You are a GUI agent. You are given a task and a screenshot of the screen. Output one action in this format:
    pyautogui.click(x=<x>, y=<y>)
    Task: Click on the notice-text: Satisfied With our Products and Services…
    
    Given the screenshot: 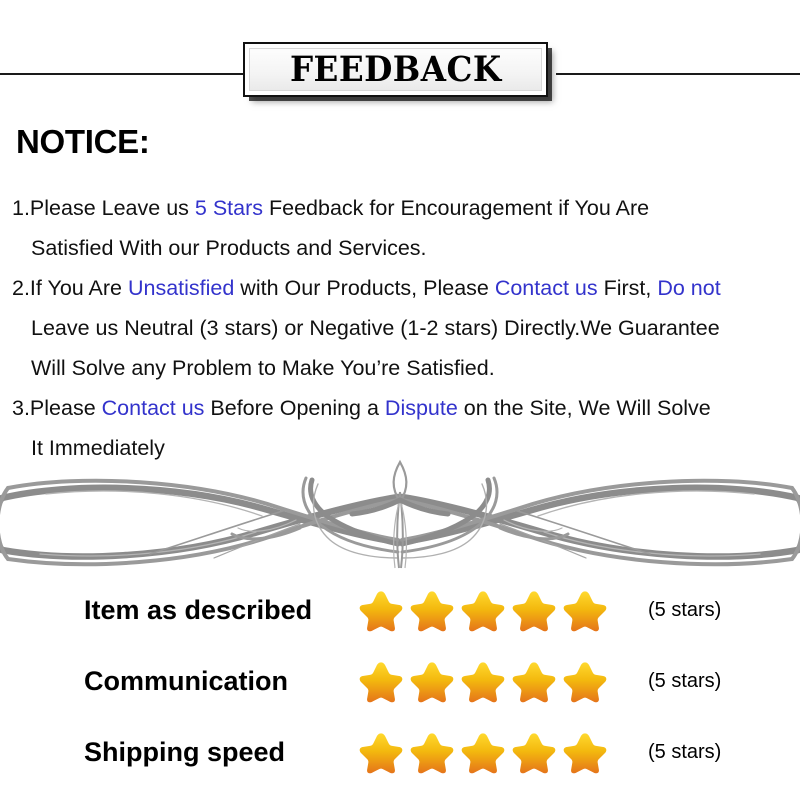 What is the action you would take?
    pyautogui.click(x=229, y=248)
    